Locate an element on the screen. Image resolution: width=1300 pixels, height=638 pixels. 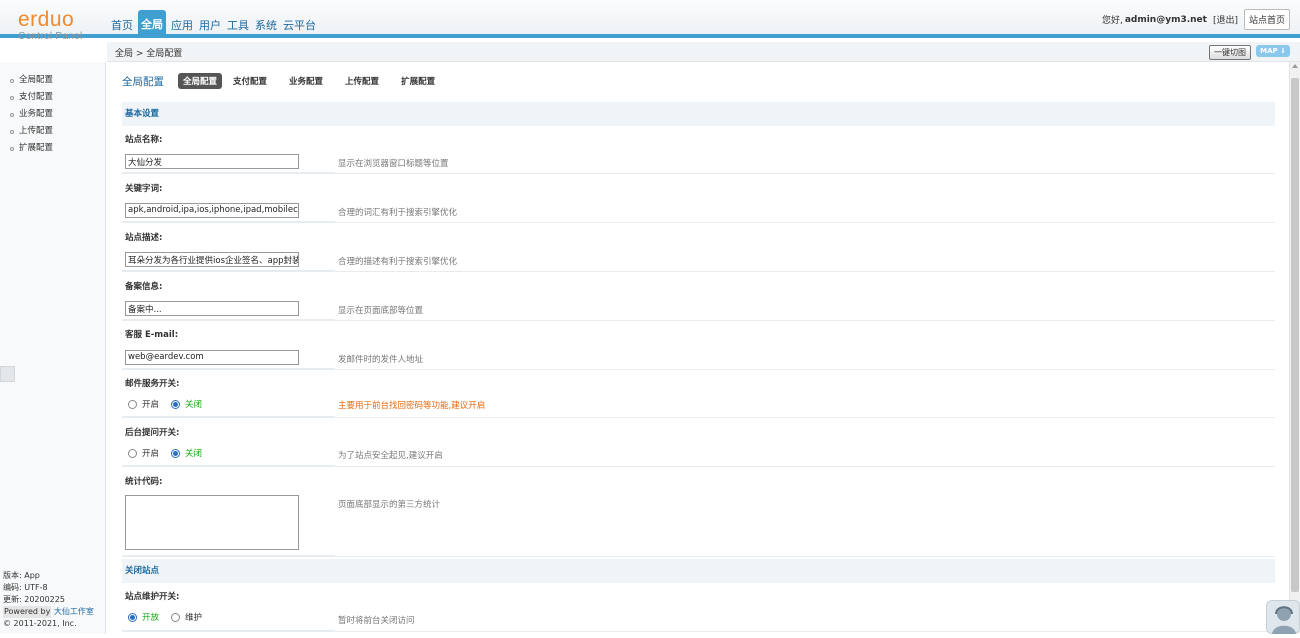
support-avatar-icon is located at coordinates (1284, 620).